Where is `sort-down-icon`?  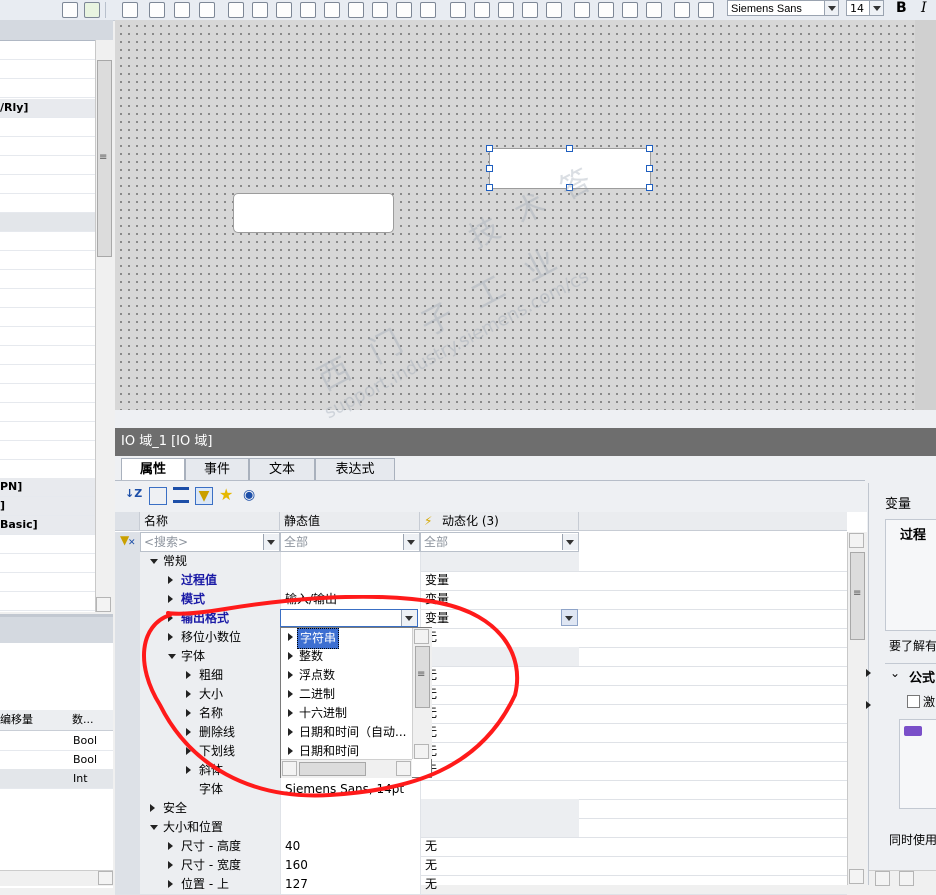
sort-down-icon is located at coordinates (706, 10).